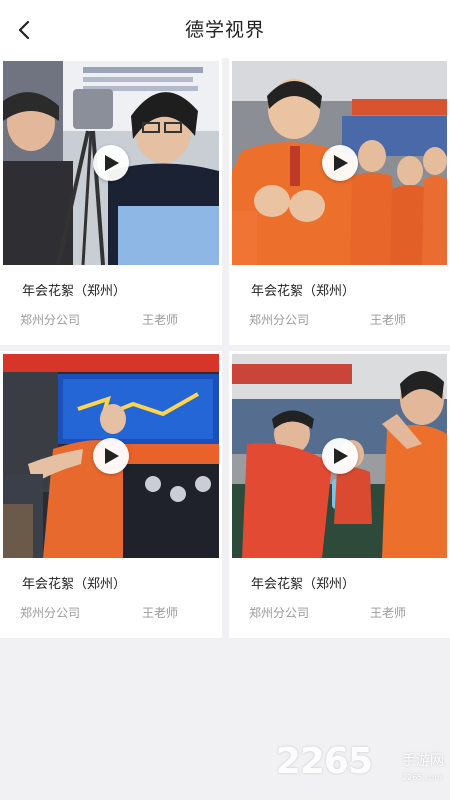 This screenshot has width=450, height=800. I want to click on top-bar: 德学视界, so click(225, 29).